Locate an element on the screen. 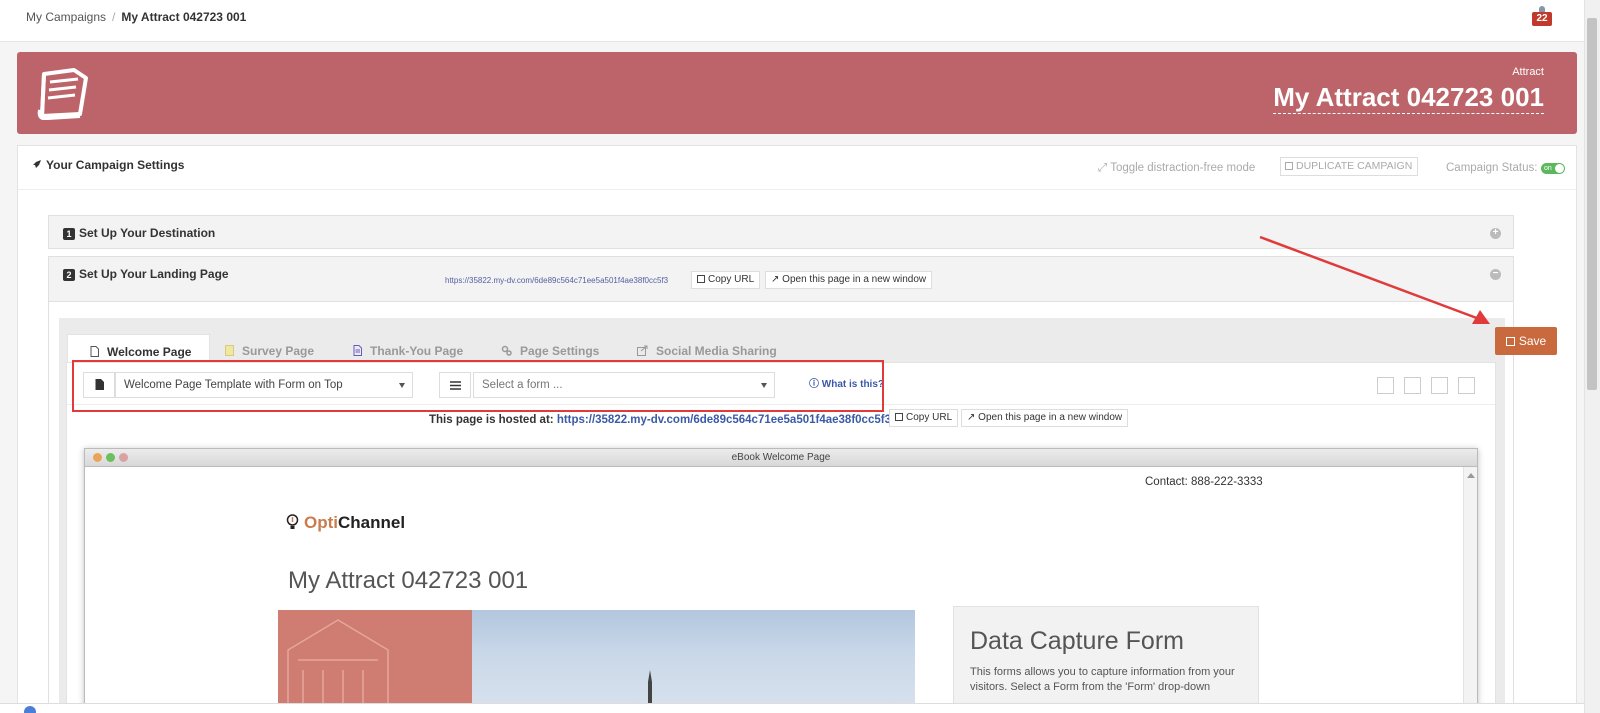 This screenshot has width=1600, height=713. step-number: 1 is located at coordinates (69, 234).